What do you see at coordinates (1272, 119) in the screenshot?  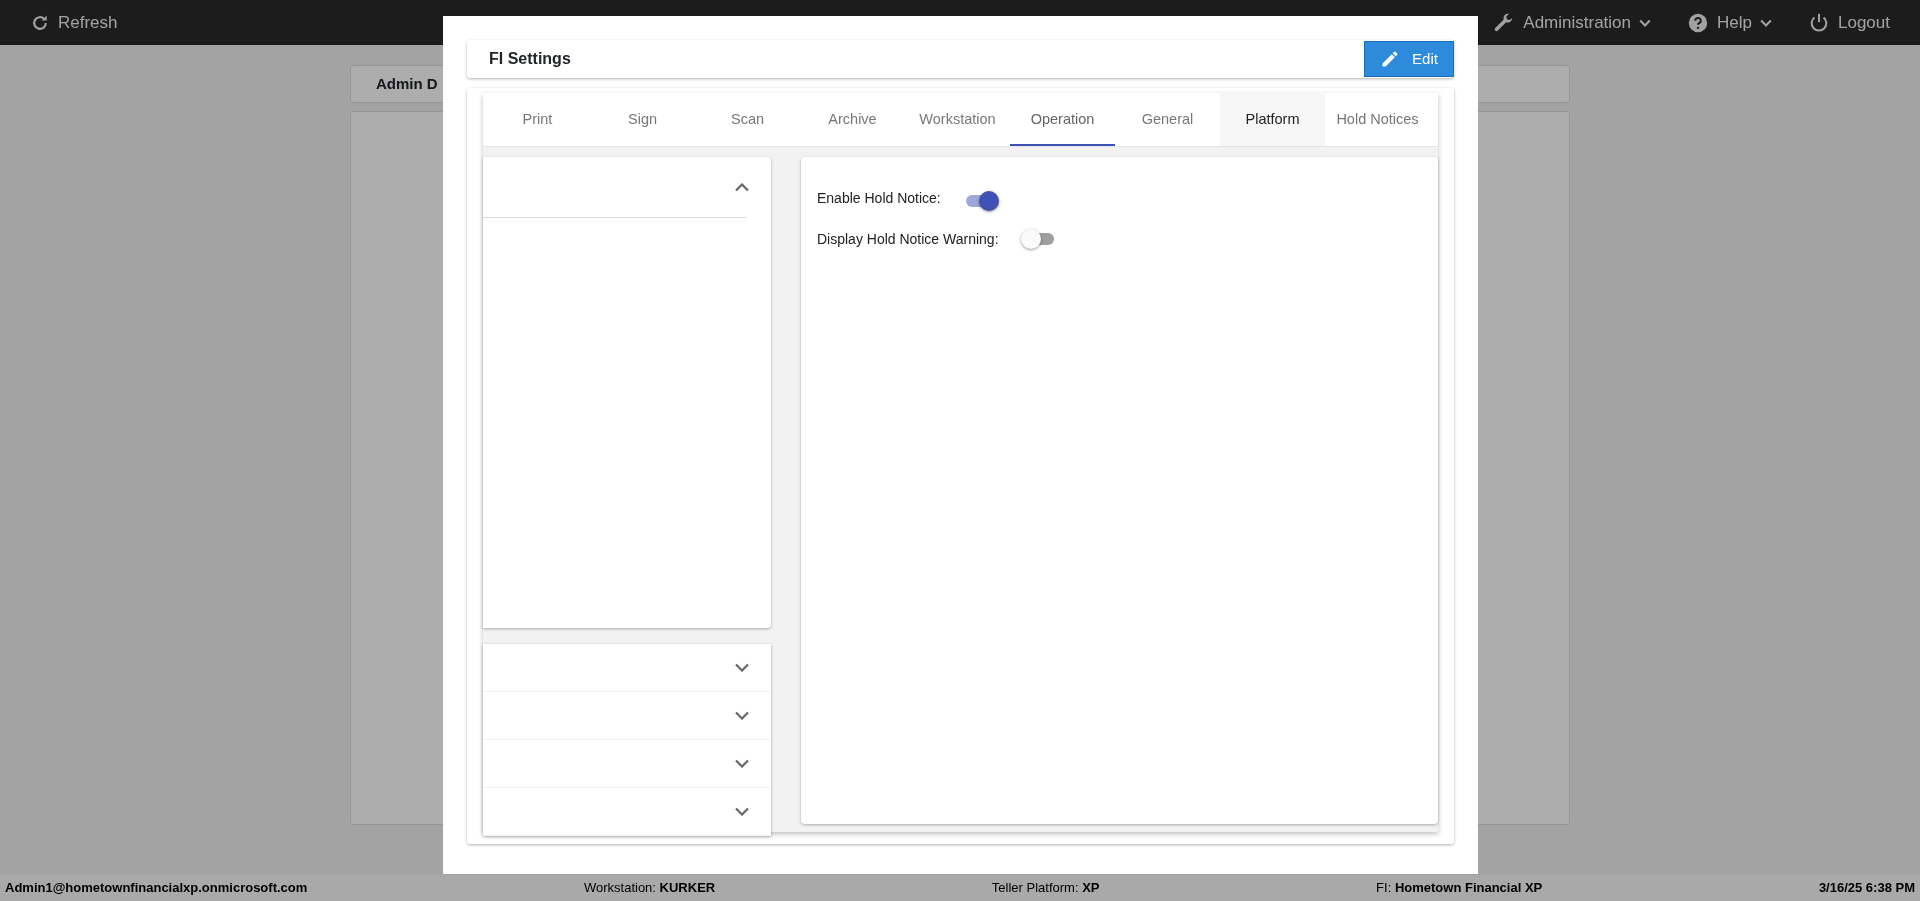 I see `tab: Platform` at bounding box center [1272, 119].